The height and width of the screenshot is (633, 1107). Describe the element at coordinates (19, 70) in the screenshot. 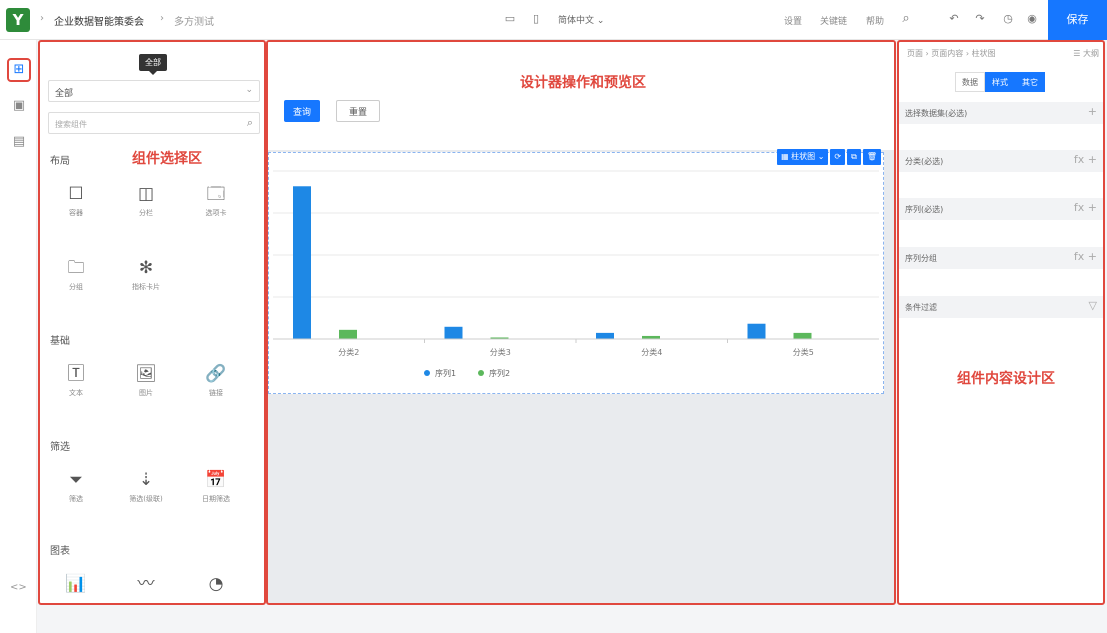

I see `components-icon: ⊞` at that location.